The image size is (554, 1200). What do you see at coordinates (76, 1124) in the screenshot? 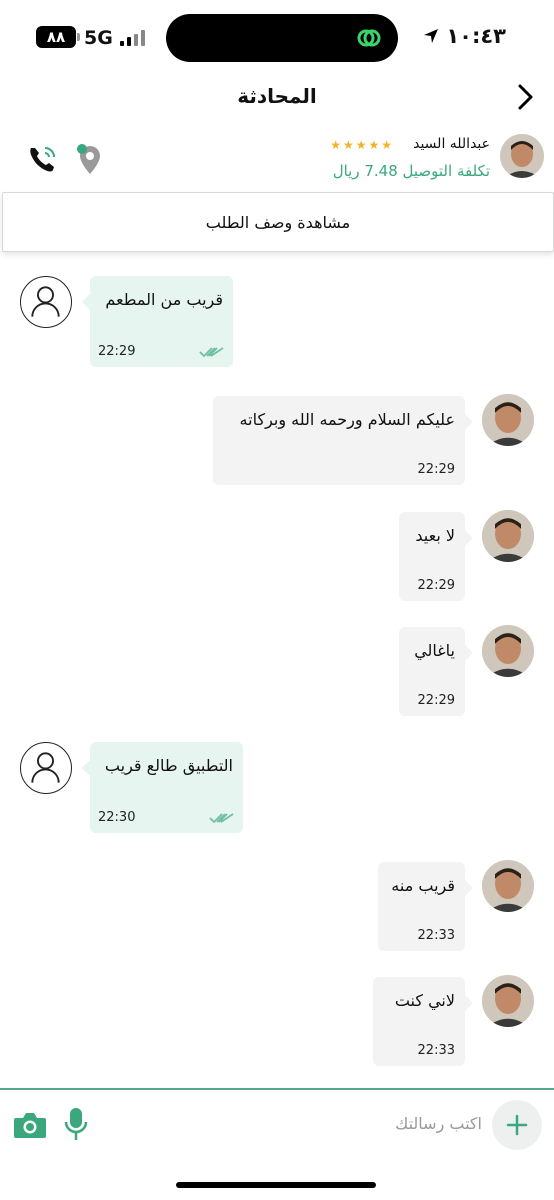
I see `microphone-icon` at bounding box center [76, 1124].